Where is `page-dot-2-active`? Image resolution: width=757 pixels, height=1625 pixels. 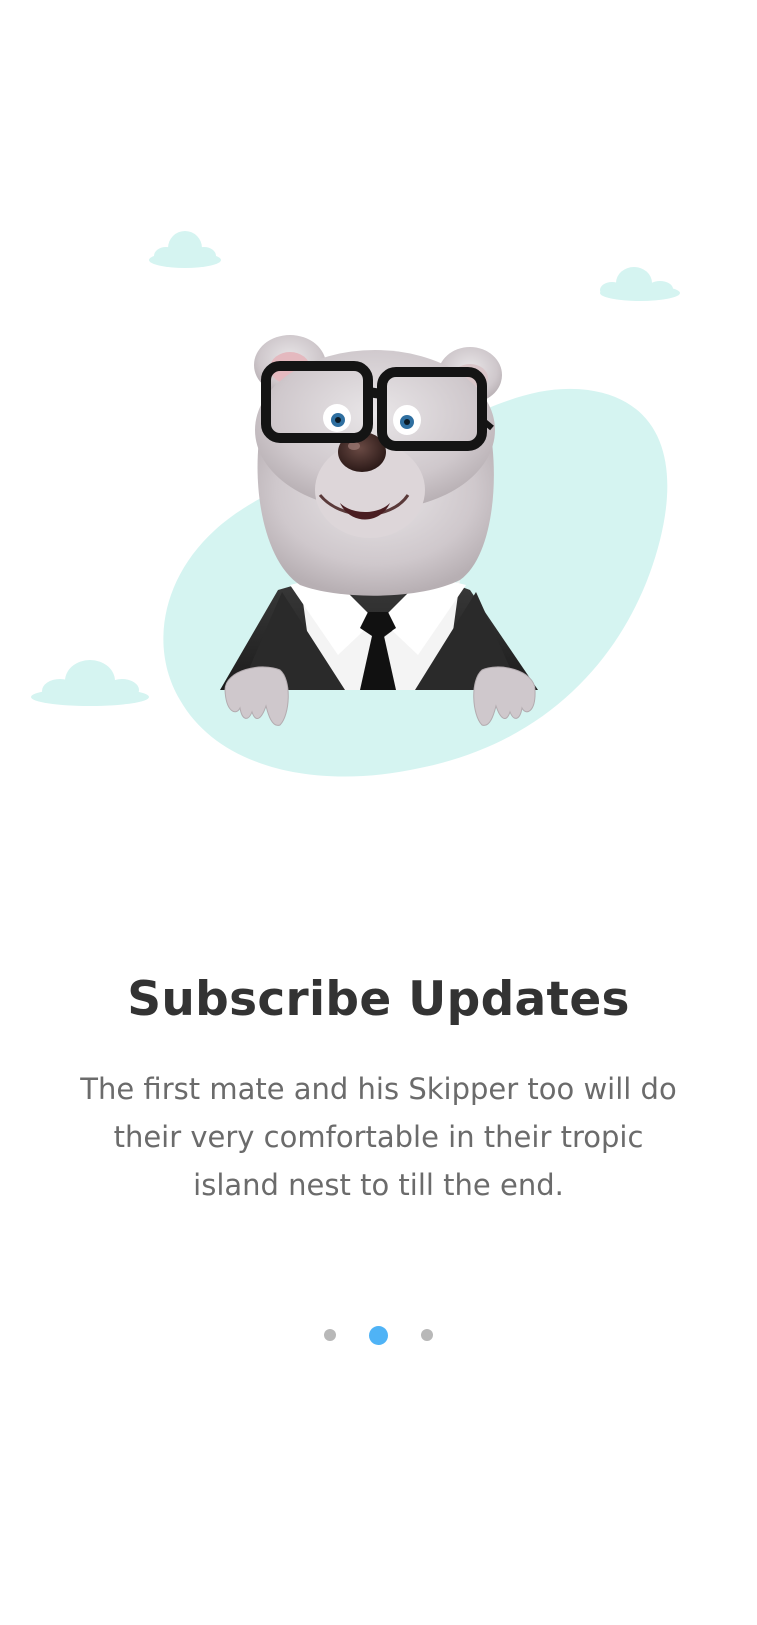
page-dot-2-active is located at coordinates (378, 1335).